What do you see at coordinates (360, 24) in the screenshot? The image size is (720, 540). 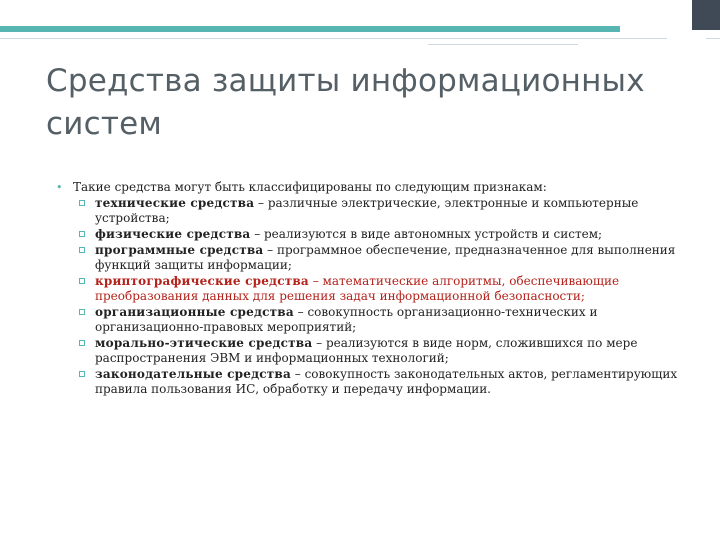 I see `top-decoration` at bounding box center [360, 24].